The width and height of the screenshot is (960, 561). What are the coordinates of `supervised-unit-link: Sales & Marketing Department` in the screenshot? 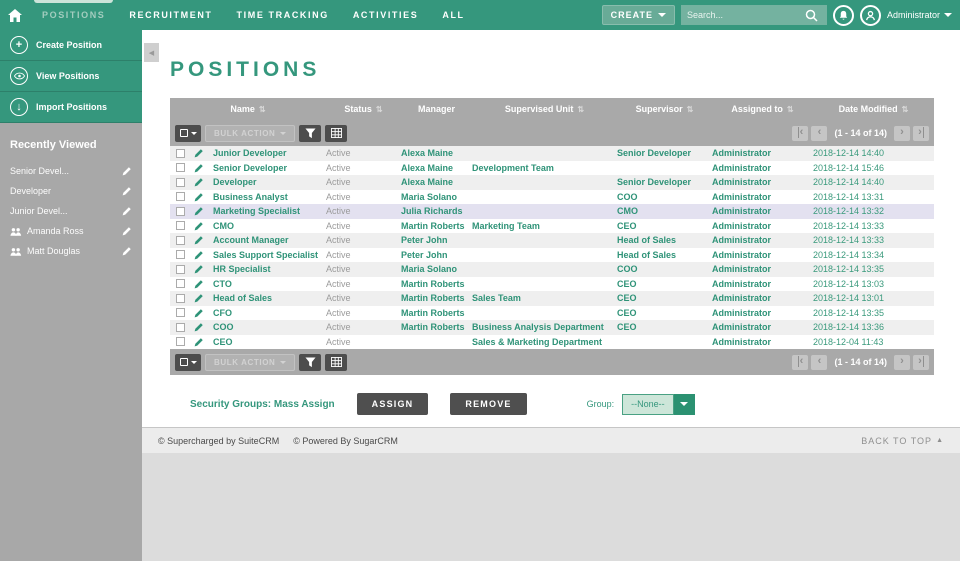 It's located at (537, 341).